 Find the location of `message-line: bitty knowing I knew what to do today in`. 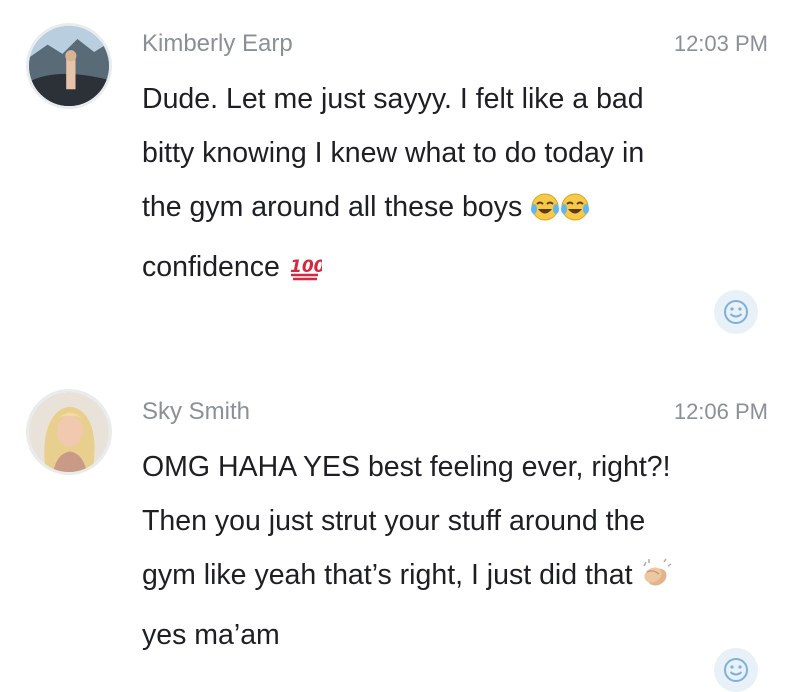

message-line: bitty knowing I knew what to do today in is located at coordinates (393, 153).